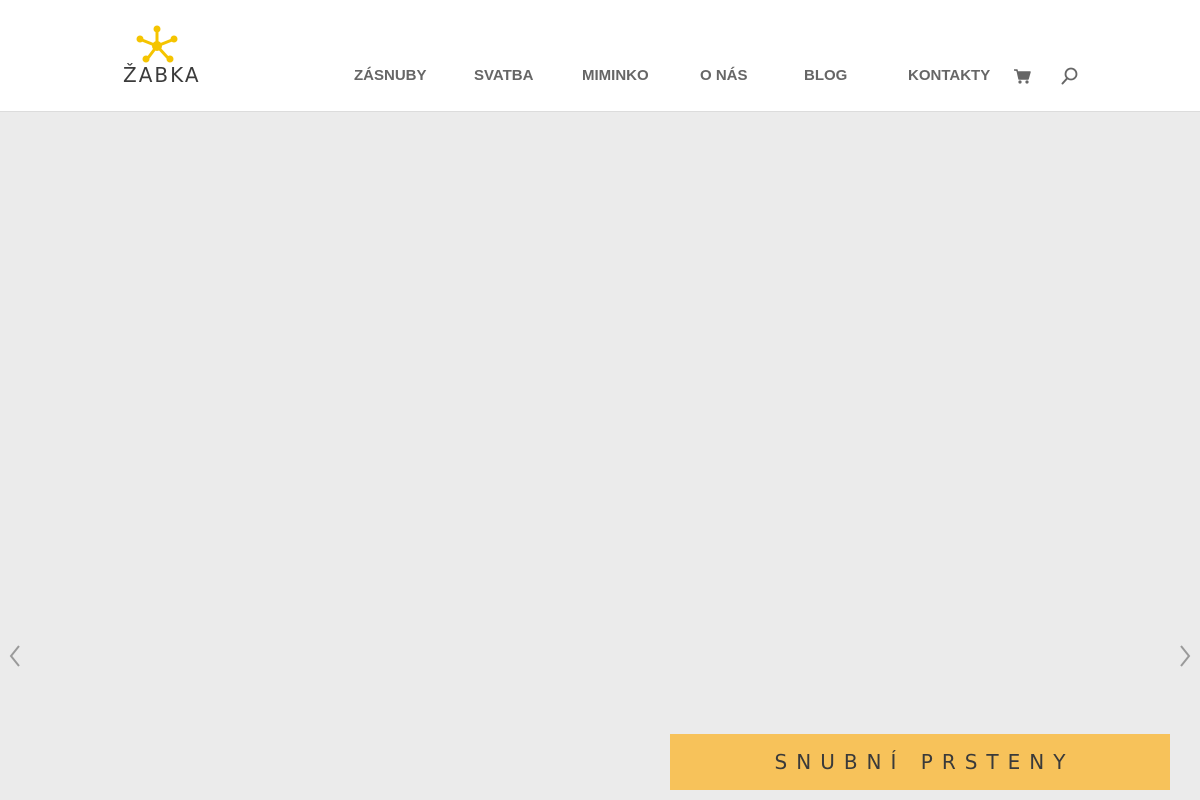 The height and width of the screenshot is (800, 1200). Describe the element at coordinates (825, 76) in the screenshot. I see `nav-item-blog: BLOG` at that location.